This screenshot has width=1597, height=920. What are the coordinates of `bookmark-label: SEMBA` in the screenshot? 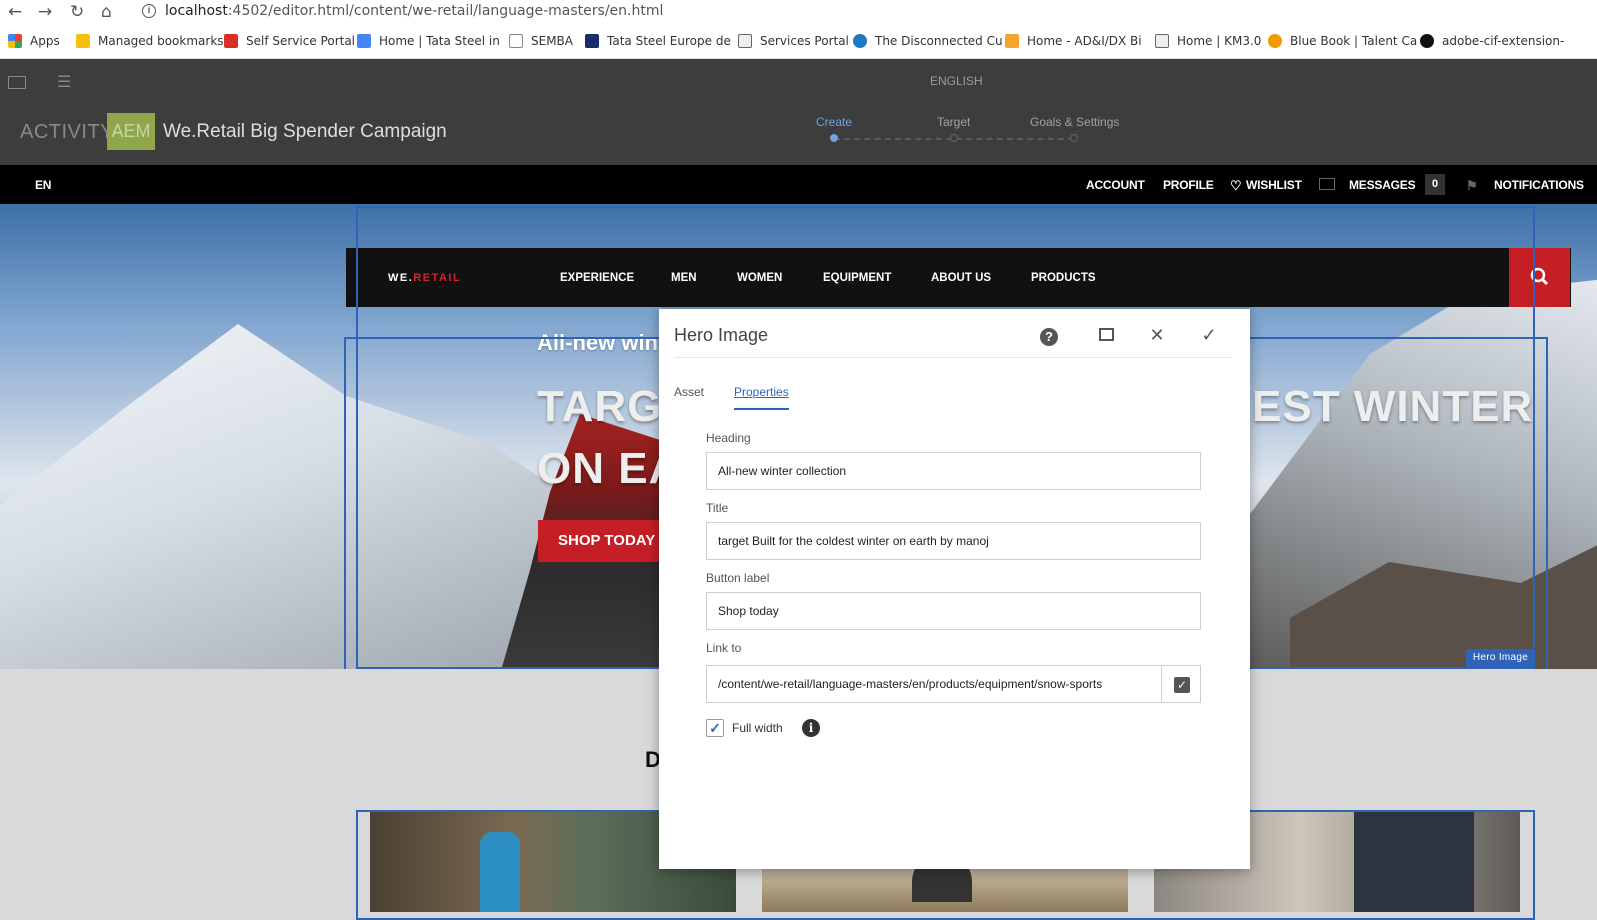 It's located at (552, 41).